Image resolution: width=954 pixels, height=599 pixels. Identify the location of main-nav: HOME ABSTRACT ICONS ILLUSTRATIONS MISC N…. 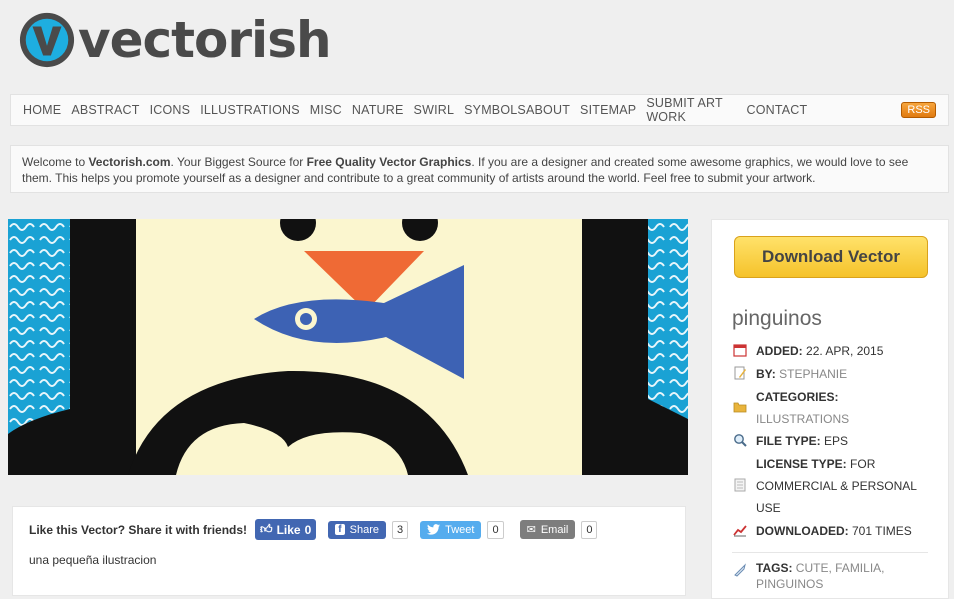
(479, 110).